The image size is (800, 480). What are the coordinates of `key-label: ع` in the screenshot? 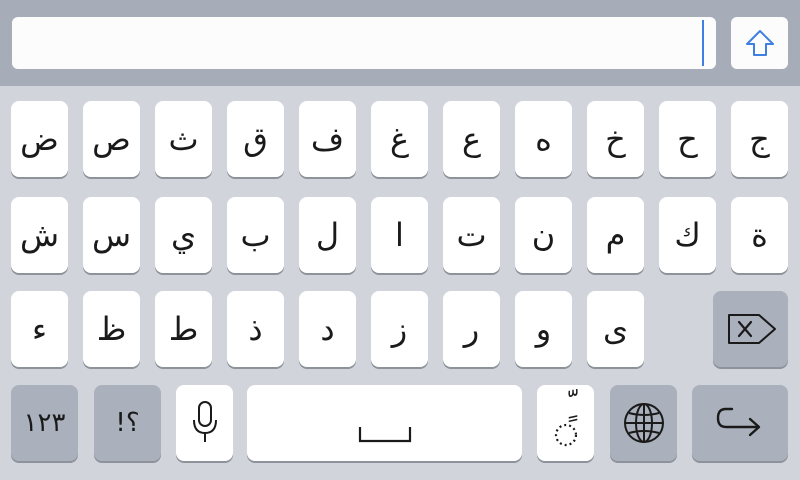 It's located at (471, 139).